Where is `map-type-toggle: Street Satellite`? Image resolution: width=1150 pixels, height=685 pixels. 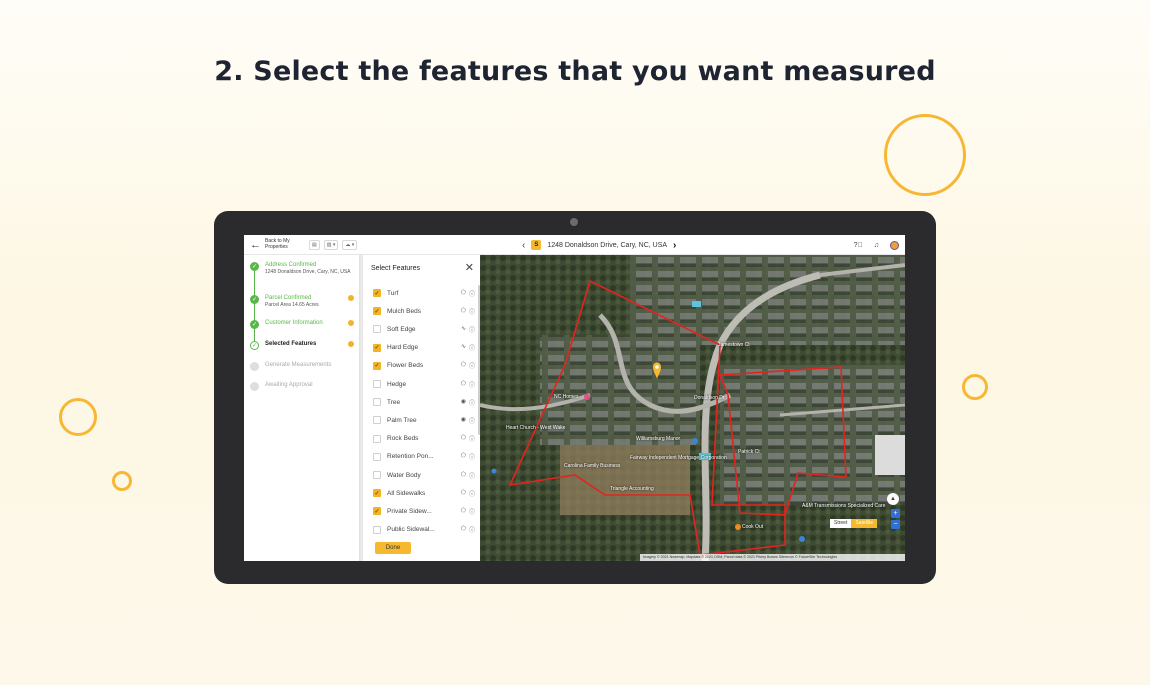
map-type-toggle: Street Satellite is located at coordinates (854, 523).